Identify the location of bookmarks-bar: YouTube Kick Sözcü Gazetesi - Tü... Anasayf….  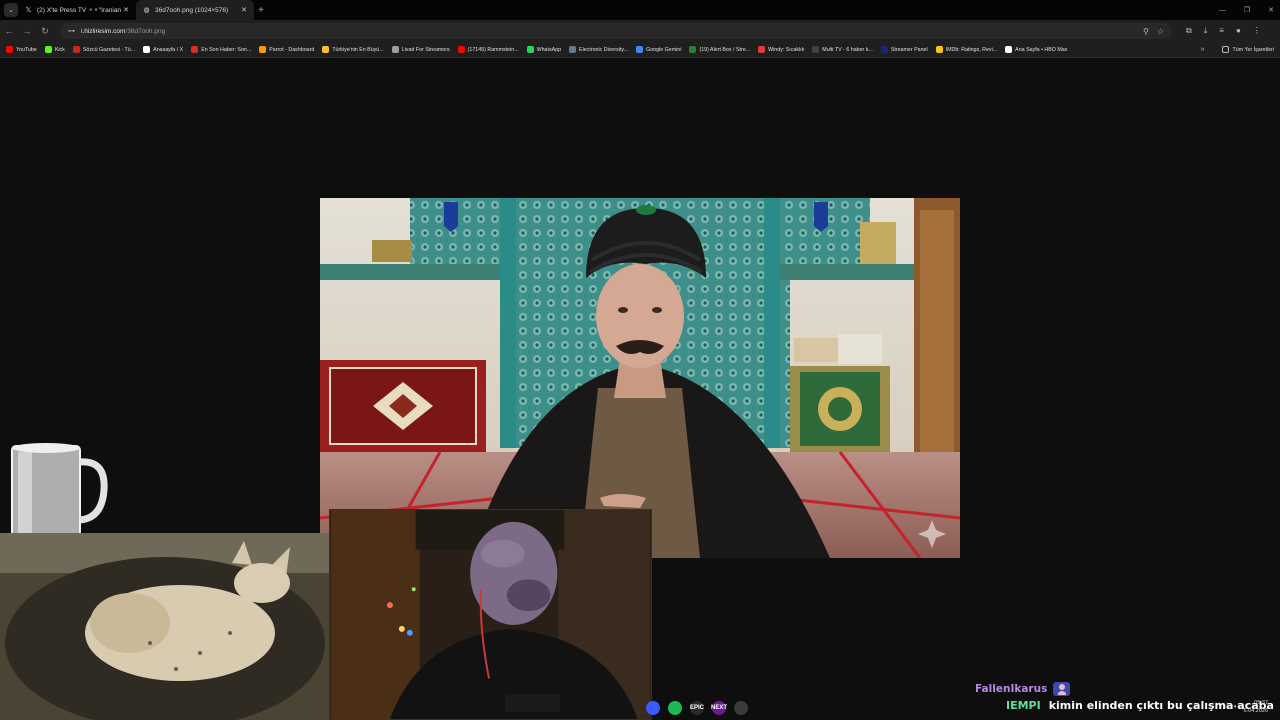
(640, 50).